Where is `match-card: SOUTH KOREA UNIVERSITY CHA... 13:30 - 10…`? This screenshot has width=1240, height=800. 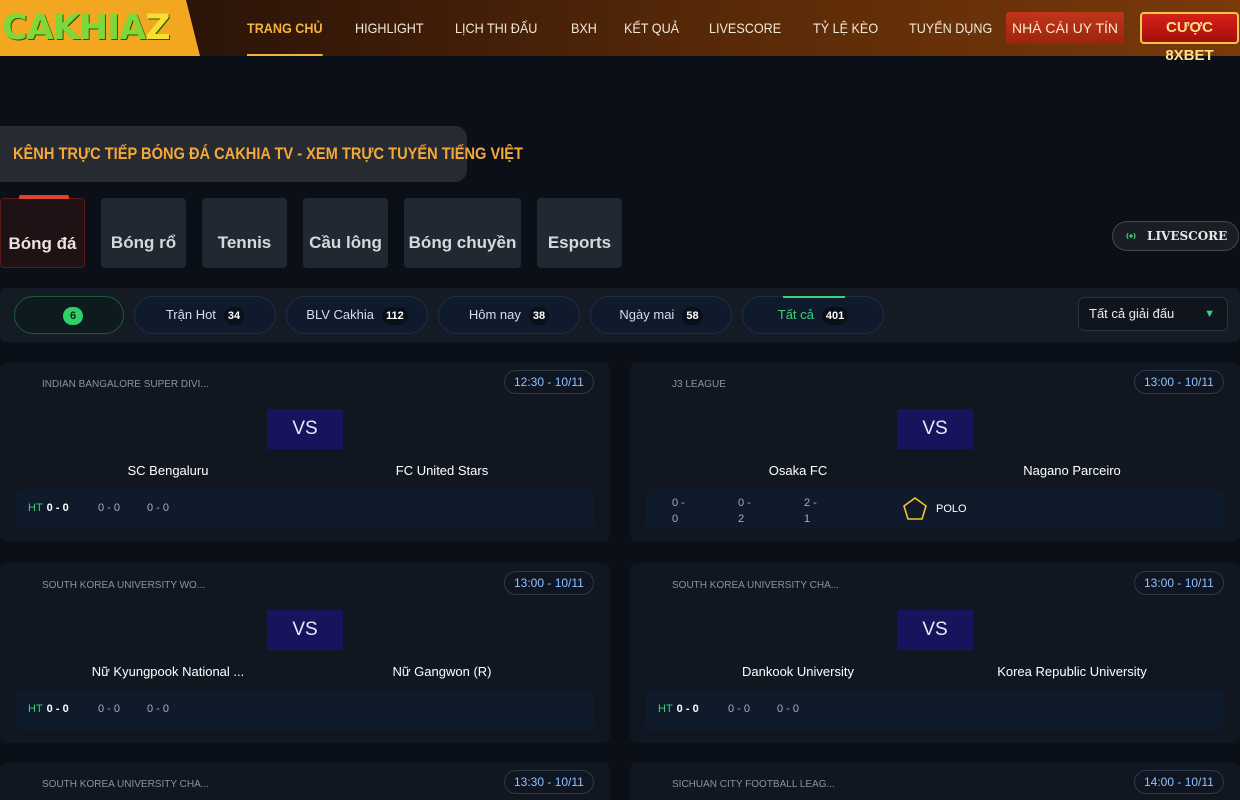
match-card: SOUTH KOREA UNIVERSITY CHA... 13:30 - 10… is located at coordinates (305, 781).